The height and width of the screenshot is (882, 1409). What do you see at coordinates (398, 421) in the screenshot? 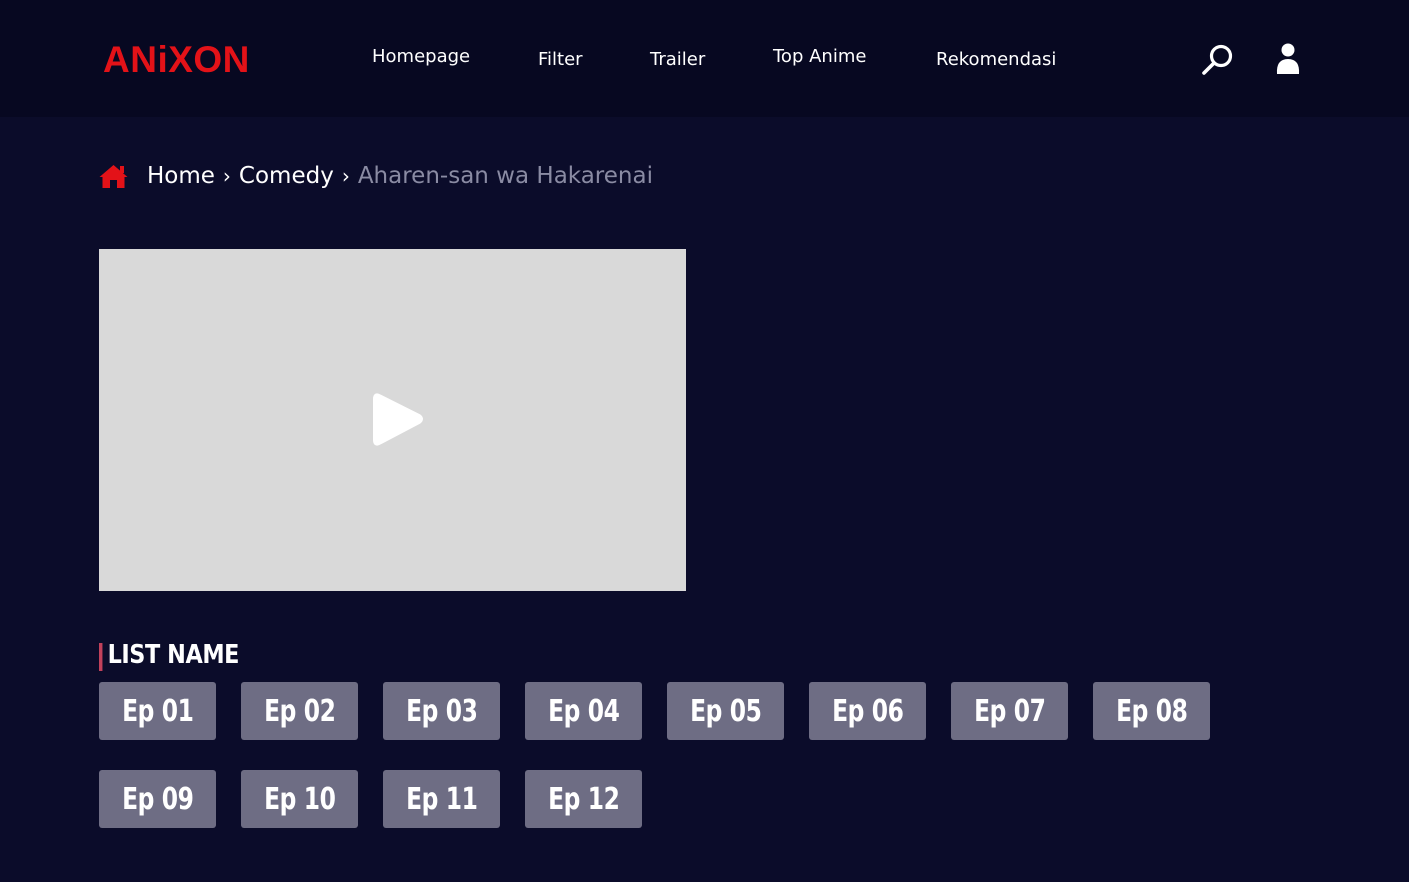
I see `play-icon` at bounding box center [398, 421].